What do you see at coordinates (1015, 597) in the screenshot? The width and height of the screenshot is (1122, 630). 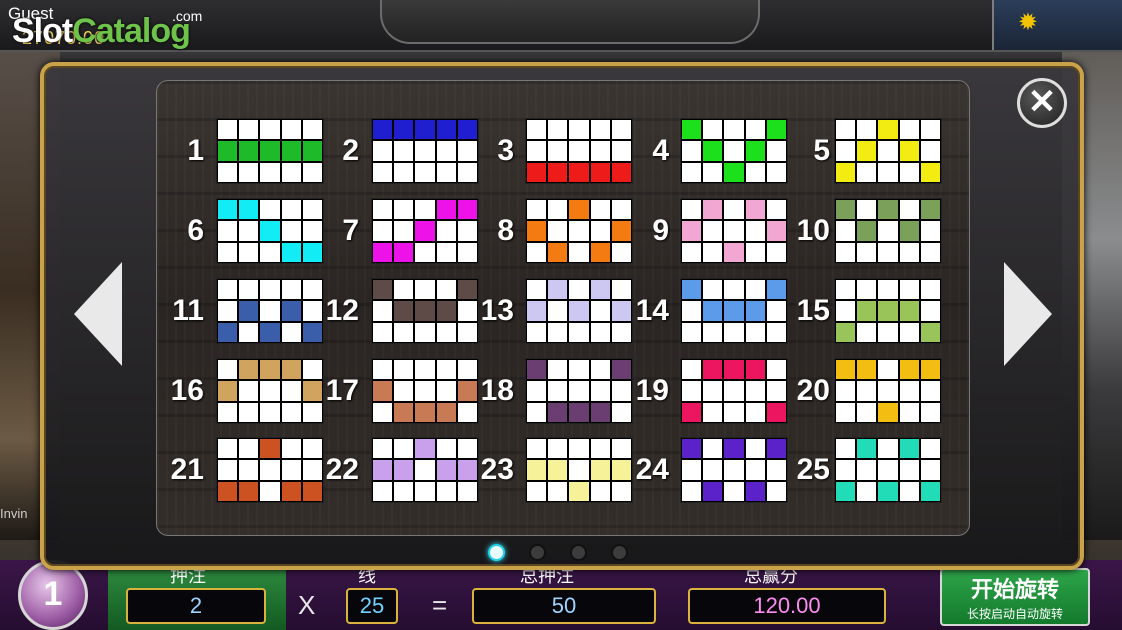 I see `spin-button: 开始旋转 长按启动自动旋转` at bounding box center [1015, 597].